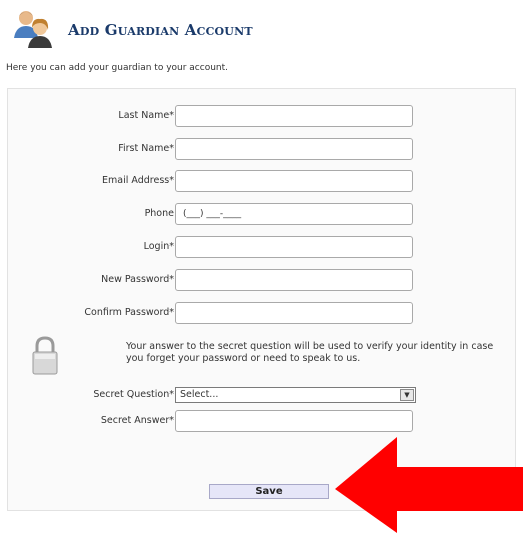 Image resolution: width=523 pixels, height=533 pixels. What do you see at coordinates (45, 355) in the screenshot?
I see `lock-icon` at bounding box center [45, 355].